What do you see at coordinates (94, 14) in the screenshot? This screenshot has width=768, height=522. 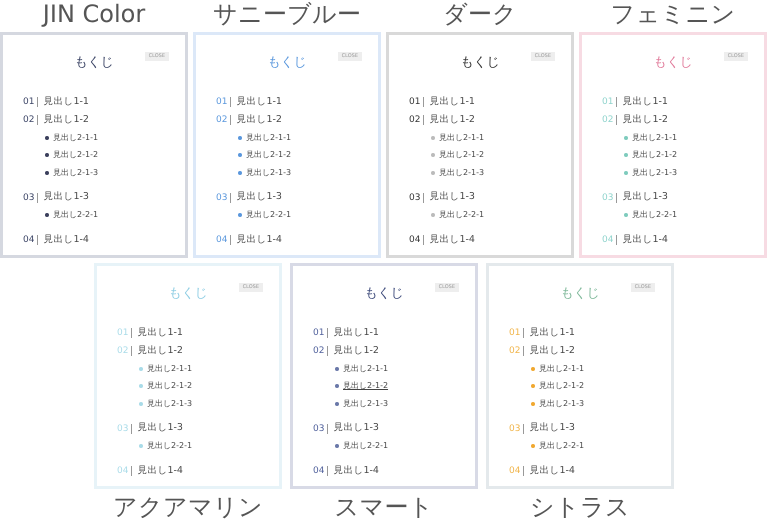 I see `theme-name: JIN Color` at bounding box center [94, 14].